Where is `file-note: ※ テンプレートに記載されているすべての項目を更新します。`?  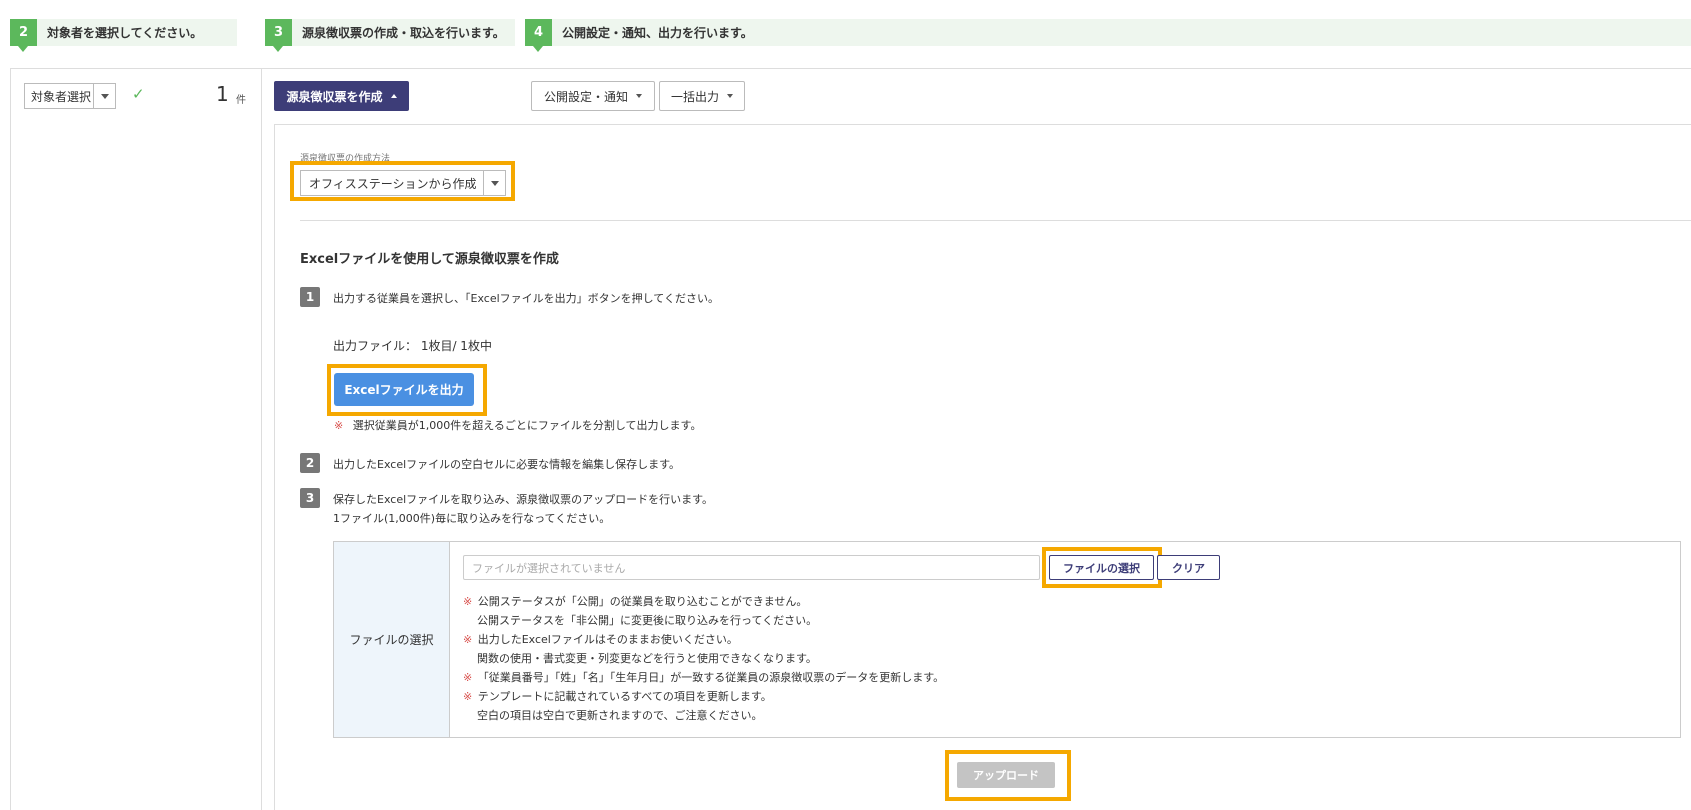
file-note: ※ テンプレートに記載されているすべての項目を更新します。 is located at coordinates (617, 696).